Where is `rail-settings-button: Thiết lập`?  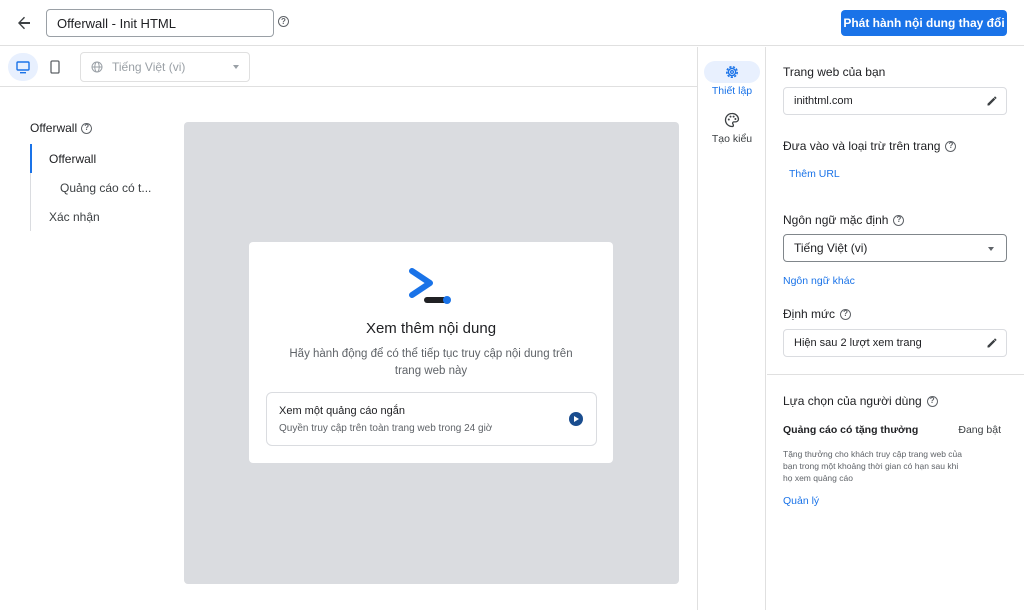 rail-settings-button: Thiết lập is located at coordinates (732, 79).